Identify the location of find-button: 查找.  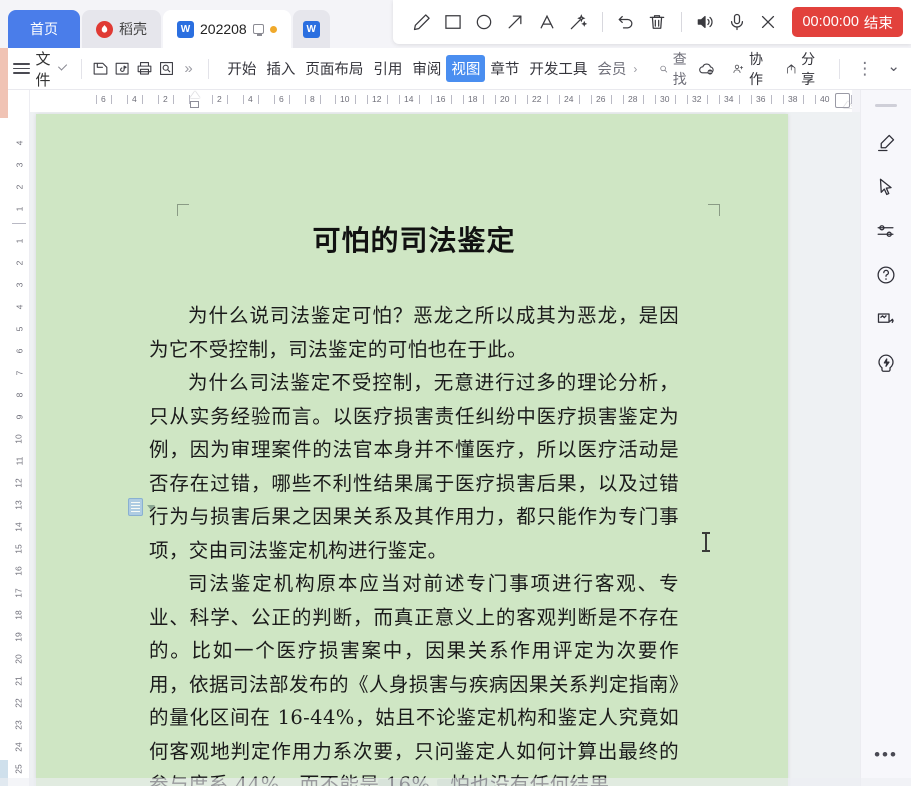
(675, 69).